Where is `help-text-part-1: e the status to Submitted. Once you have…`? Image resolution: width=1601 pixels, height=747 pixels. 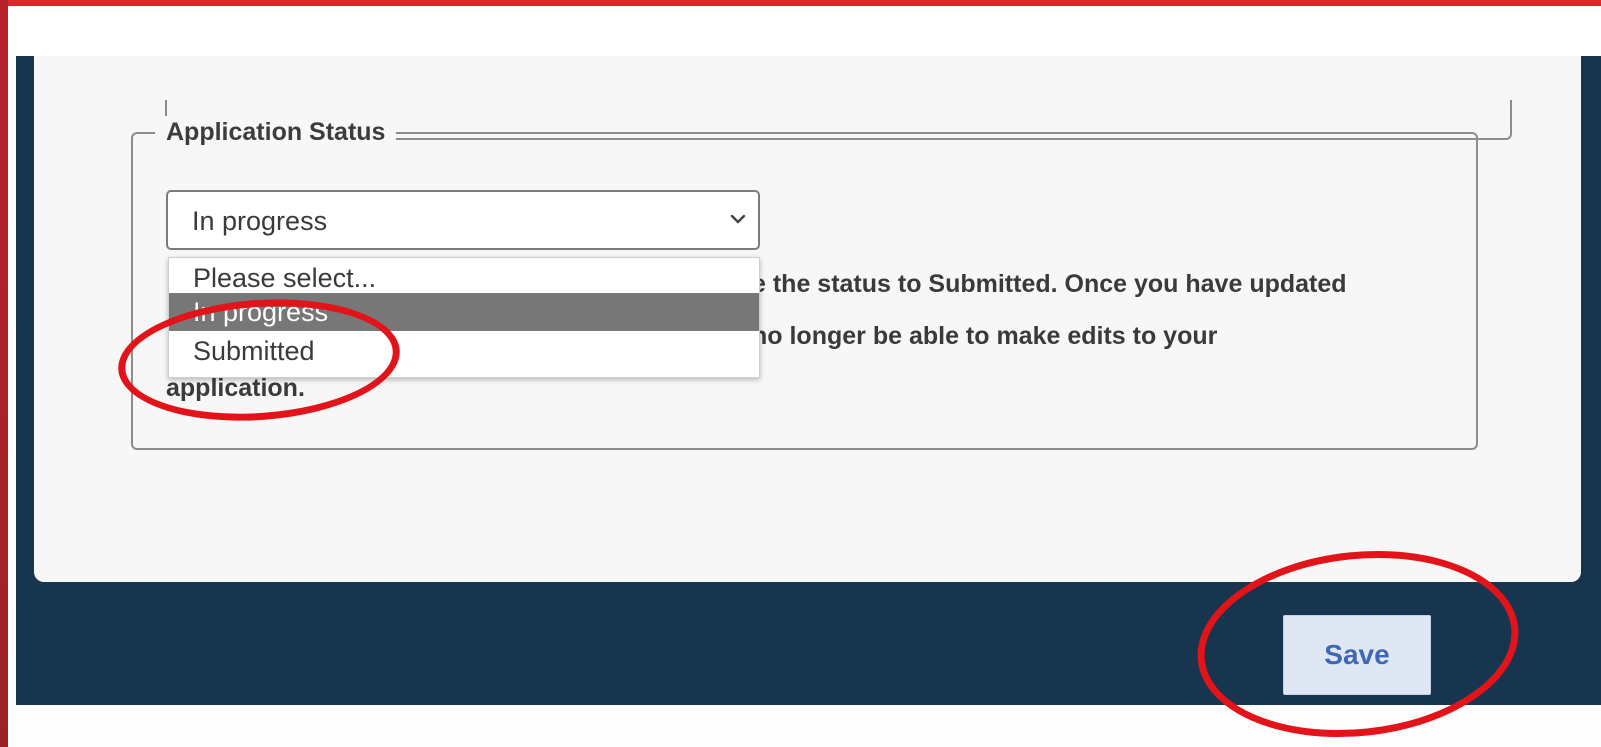 help-text-part-1: e the status to Submitted. Once you have… is located at coordinates (1049, 284).